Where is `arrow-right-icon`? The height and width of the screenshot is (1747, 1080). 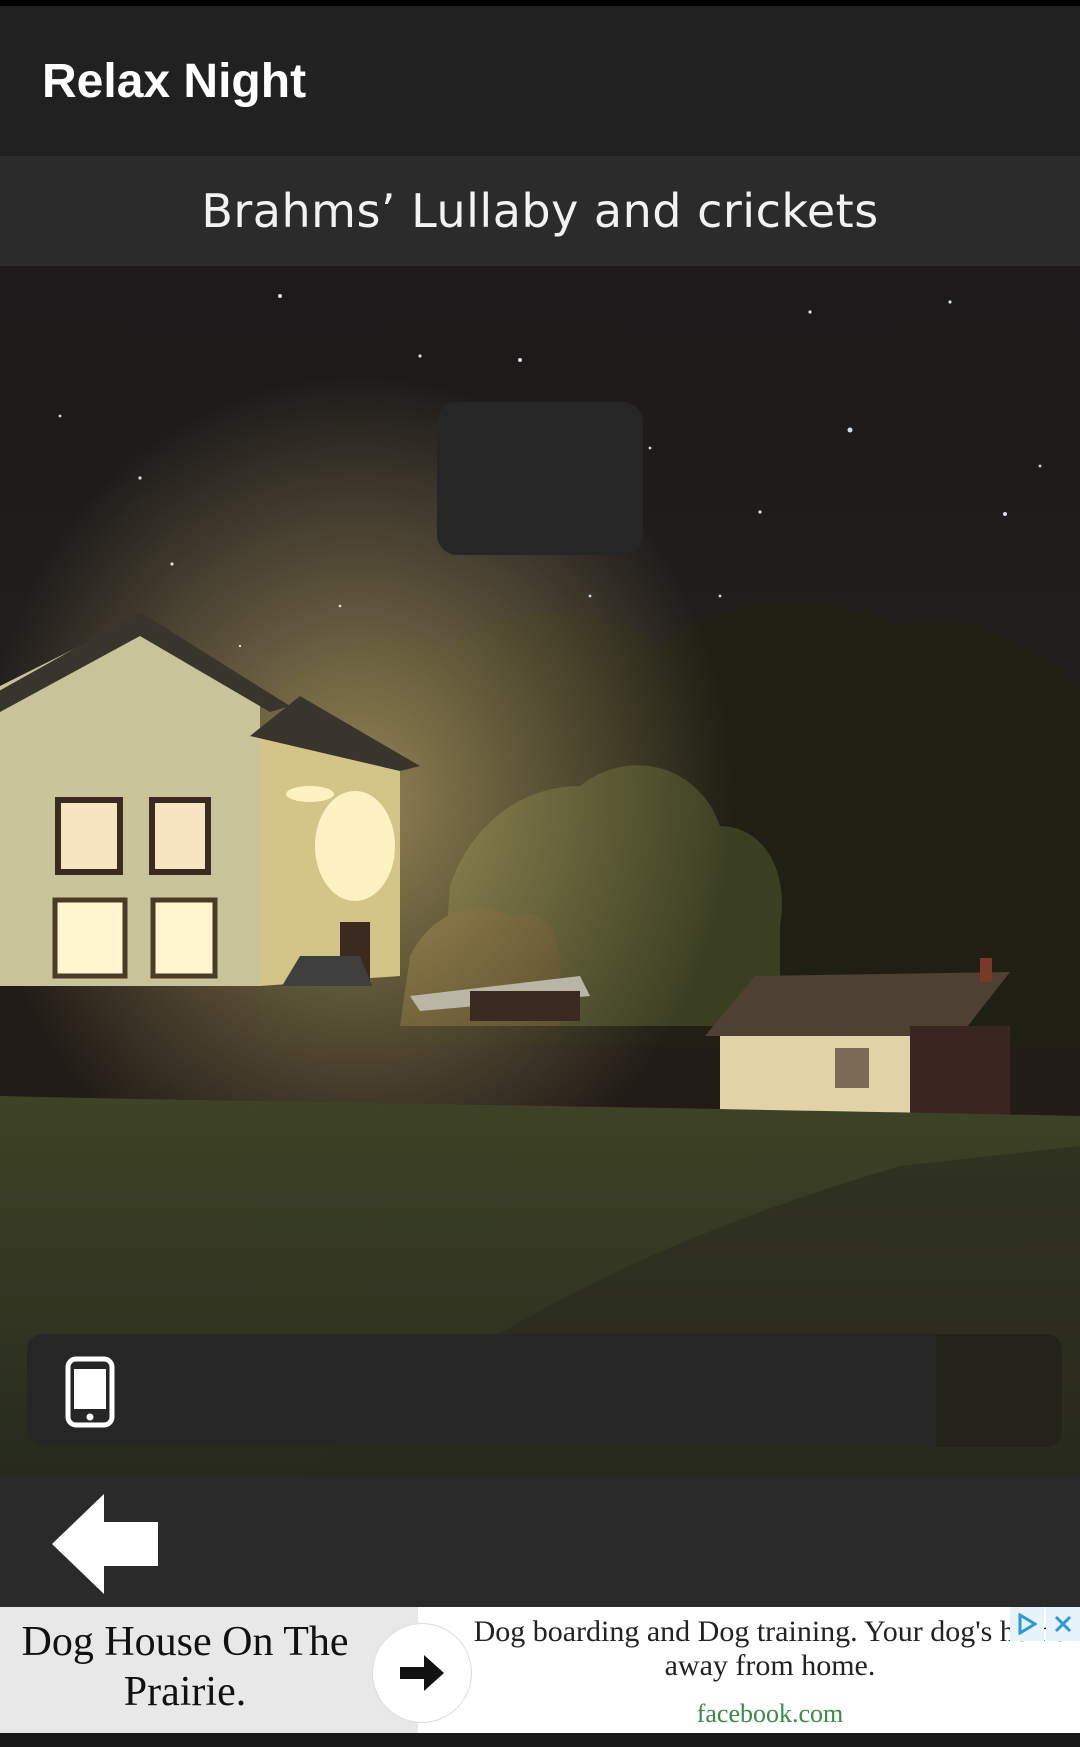
arrow-right-icon is located at coordinates (422, 1673).